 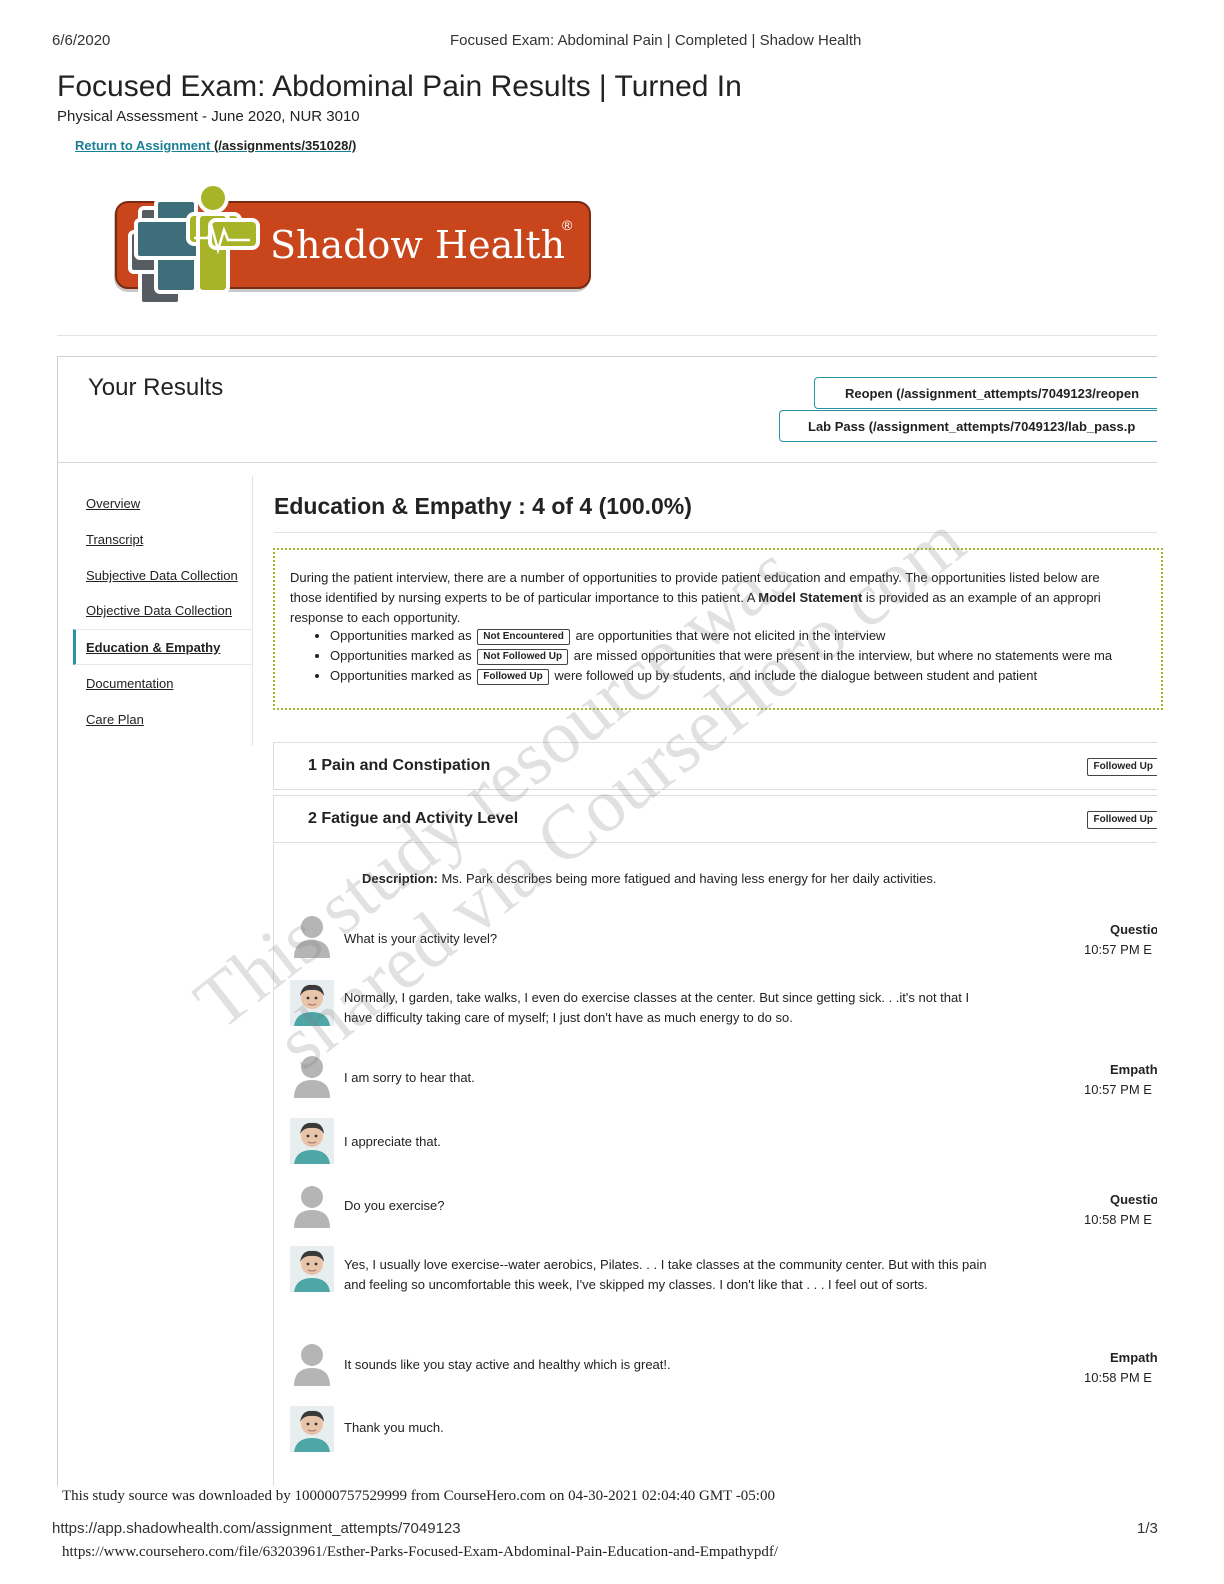 What do you see at coordinates (1108, 940) in the screenshot?
I see `message-meta: Questio 10:57 PM E` at bounding box center [1108, 940].